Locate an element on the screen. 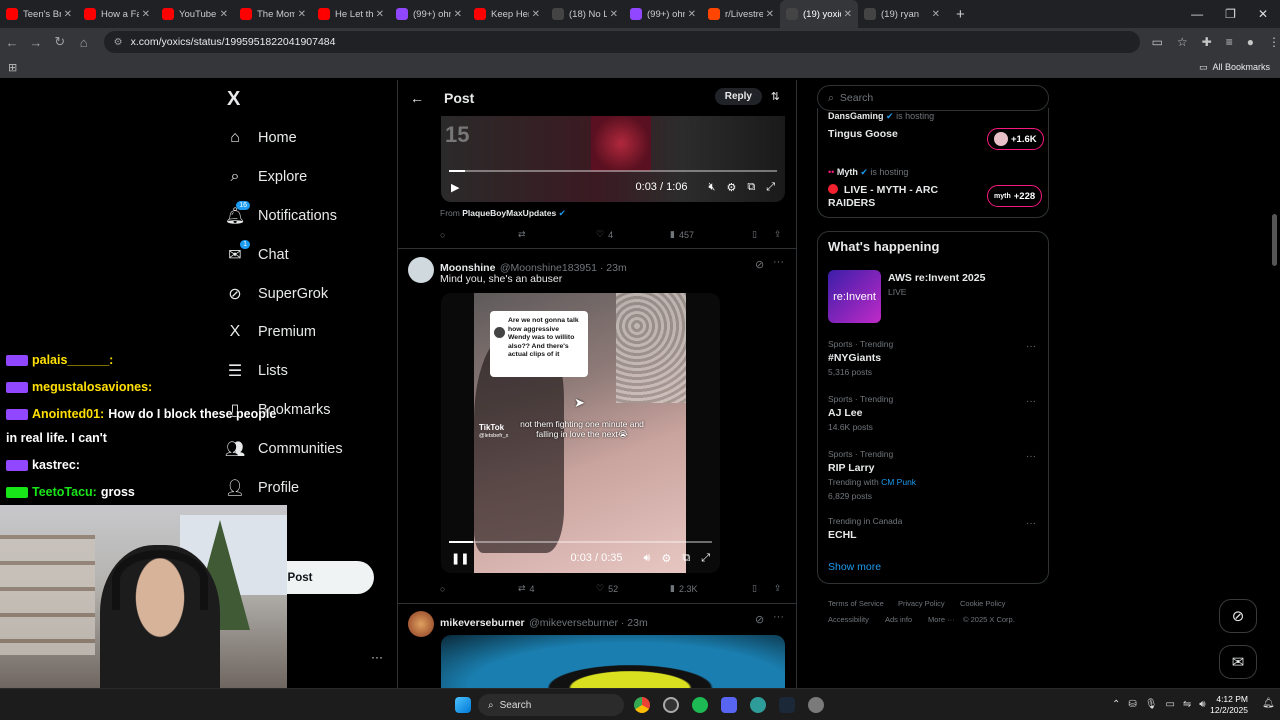 The image size is (1280, 720). browser-tab: He Let the I✕ is located at coordinates (351, 14).